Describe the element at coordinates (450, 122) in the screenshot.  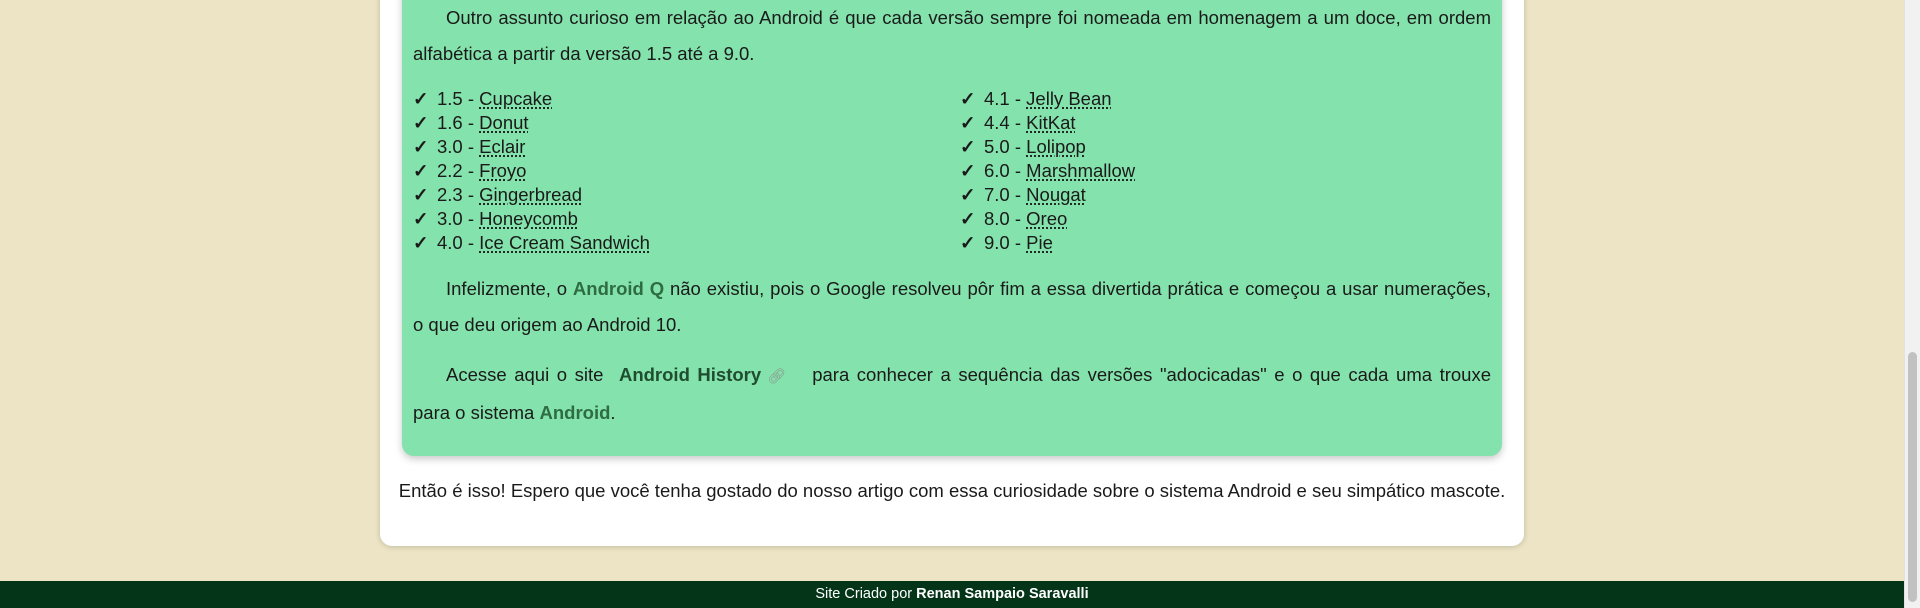
I see `version-number: 1.6` at that location.